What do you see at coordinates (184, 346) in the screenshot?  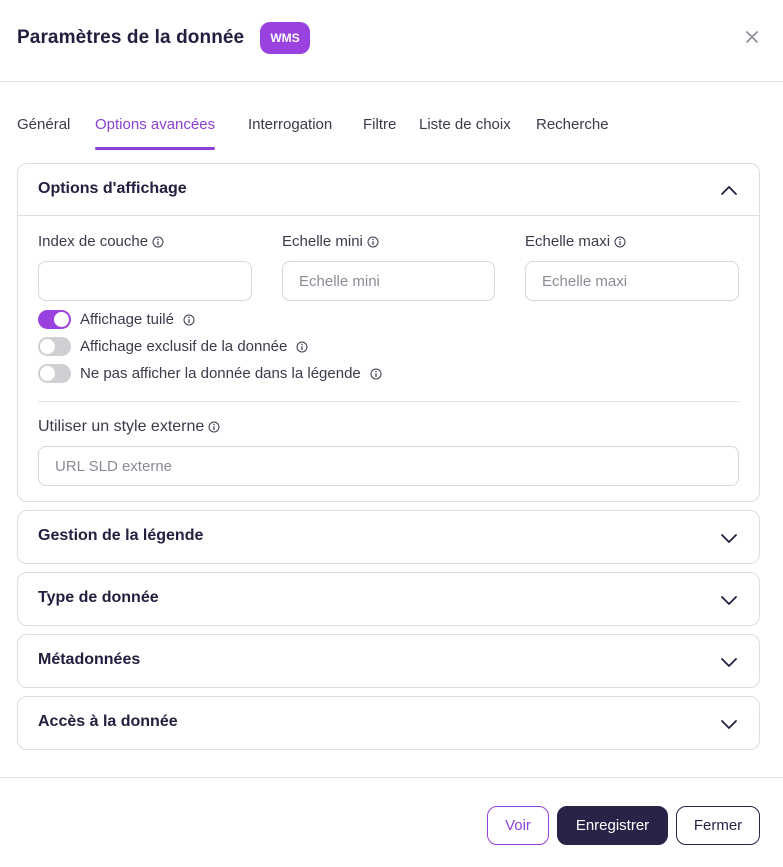 I see `toggle-label: Affichage exclusif de la donnée` at bounding box center [184, 346].